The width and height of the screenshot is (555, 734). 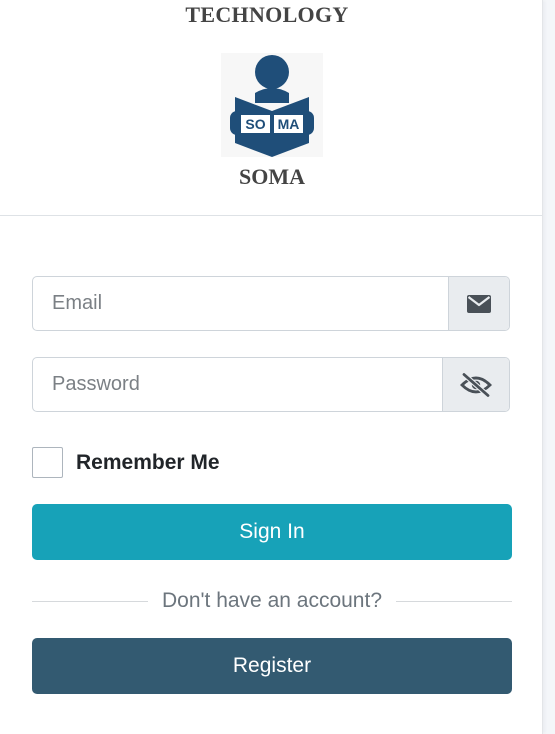 I want to click on password-input, so click(x=237, y=384).